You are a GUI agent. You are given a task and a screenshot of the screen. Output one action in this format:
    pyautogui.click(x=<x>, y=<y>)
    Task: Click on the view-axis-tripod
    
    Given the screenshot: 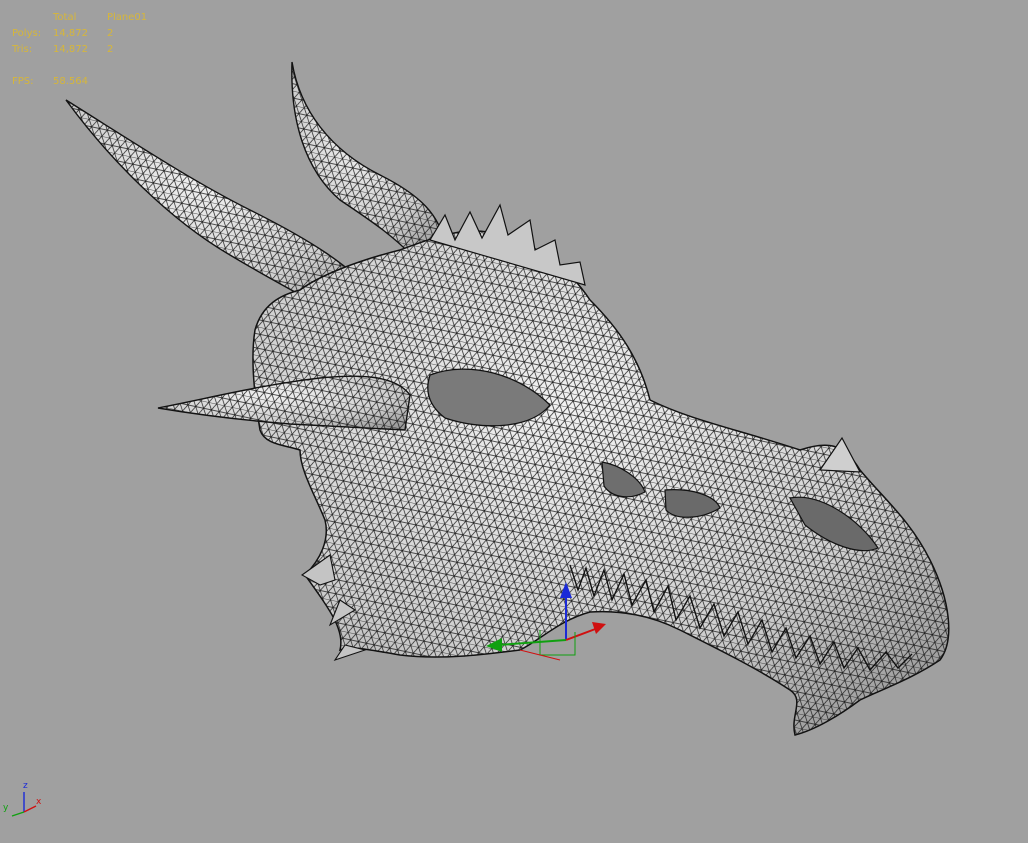 What is the action you would take?
    pyautogui.click(x=24, y=804)
    